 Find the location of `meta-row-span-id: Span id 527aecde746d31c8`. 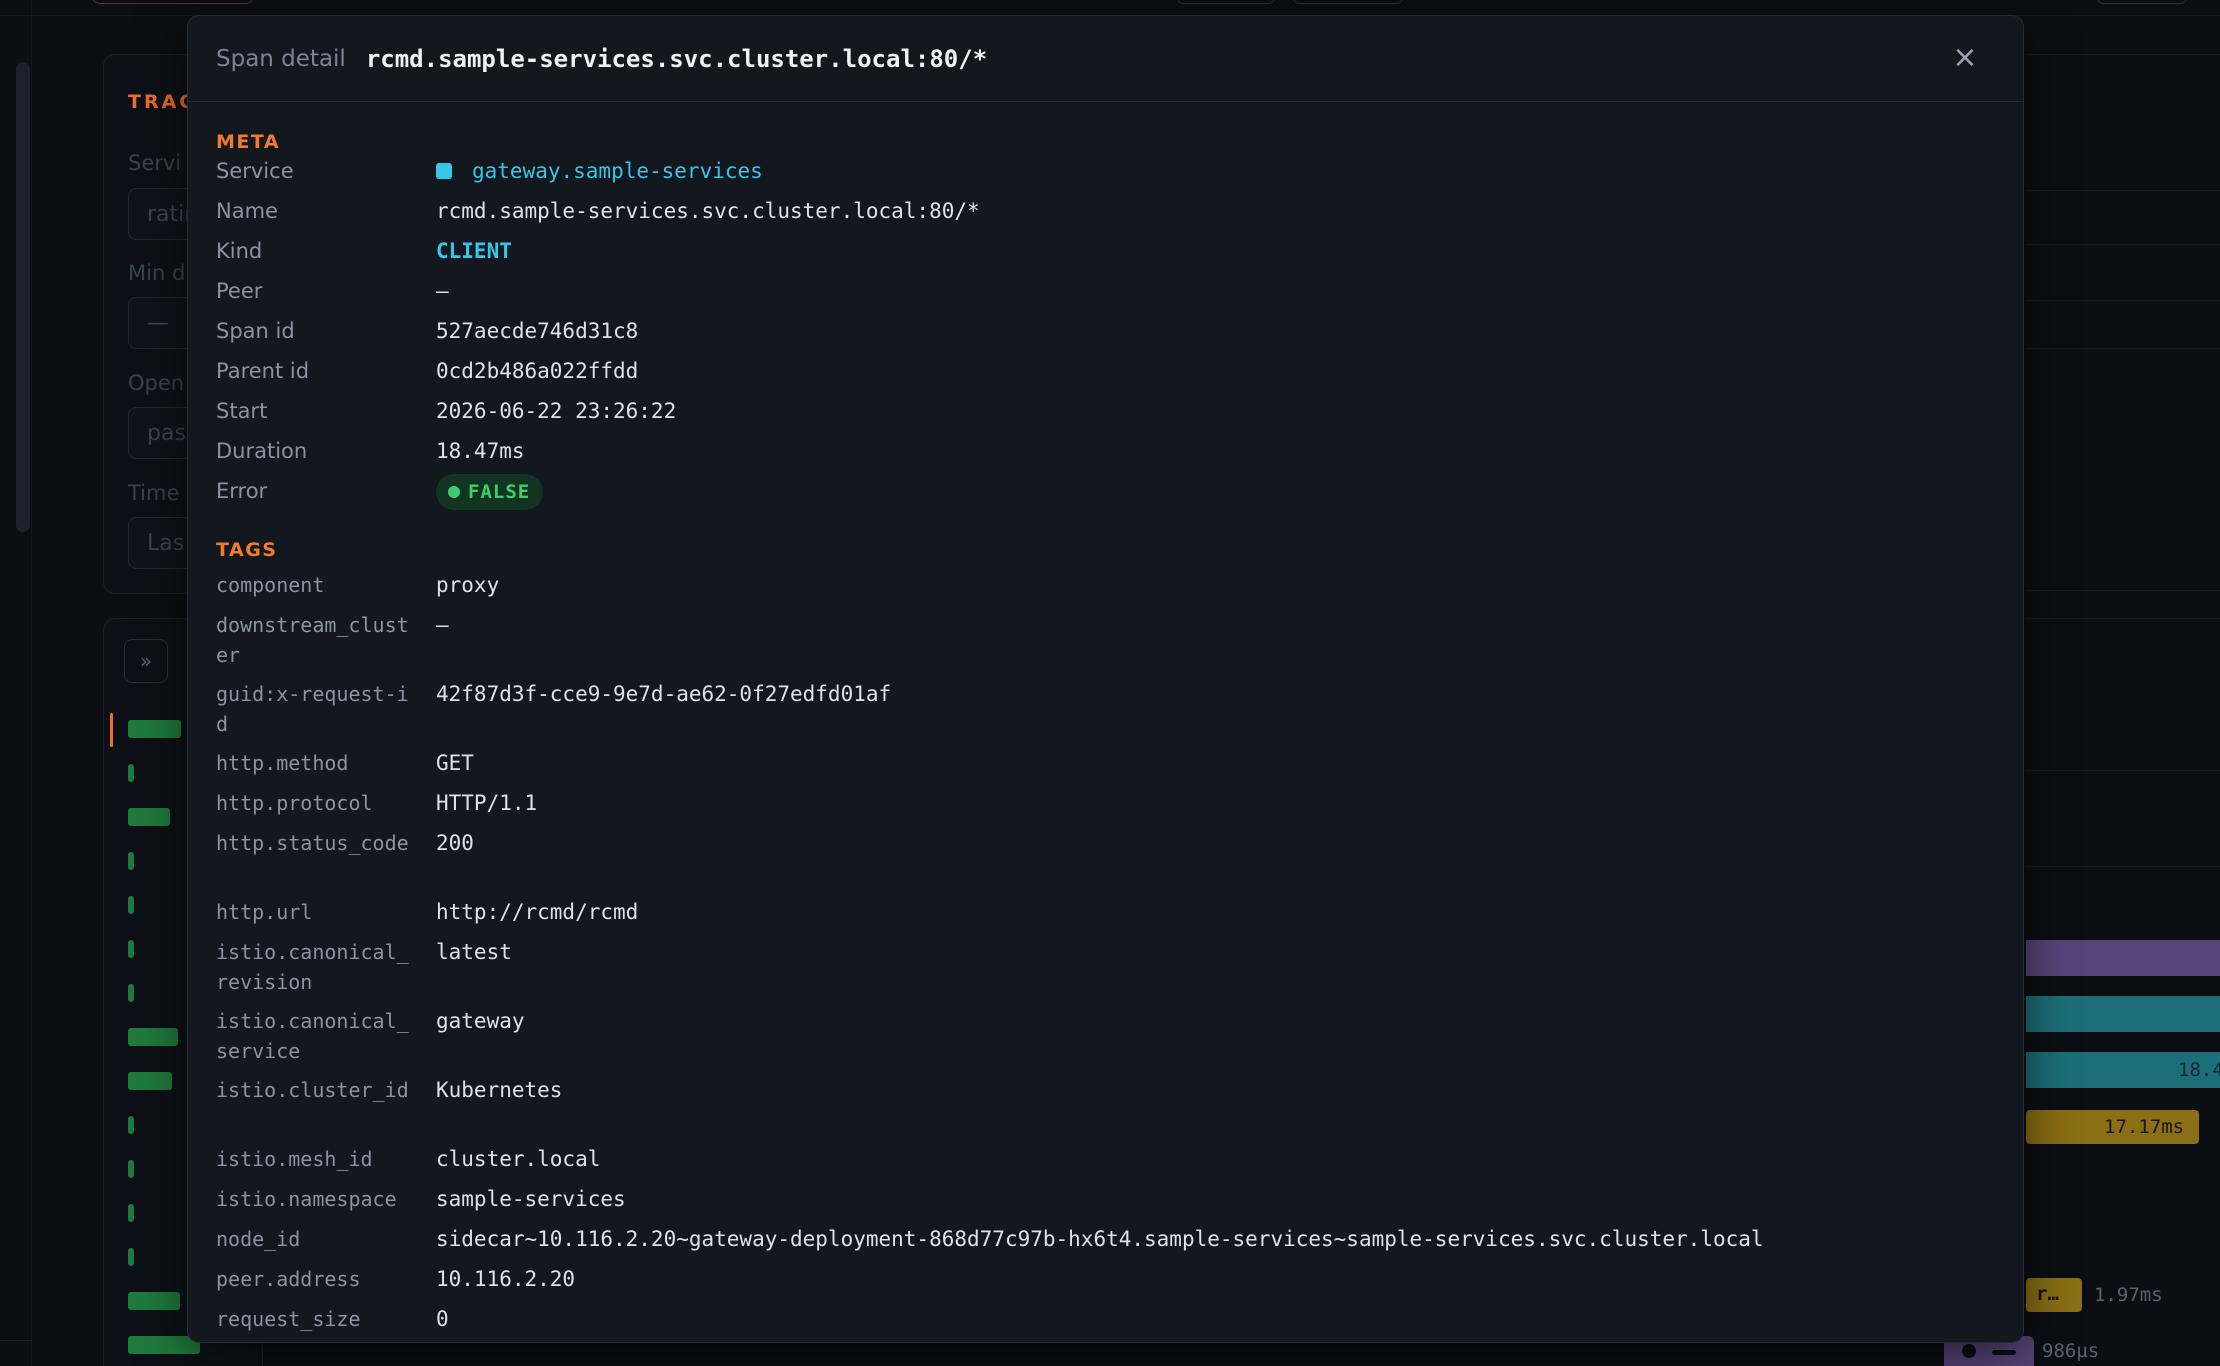

meta-row-span-id: Span id 527aecde746d31c8 is located at coordinates (1105, 336).